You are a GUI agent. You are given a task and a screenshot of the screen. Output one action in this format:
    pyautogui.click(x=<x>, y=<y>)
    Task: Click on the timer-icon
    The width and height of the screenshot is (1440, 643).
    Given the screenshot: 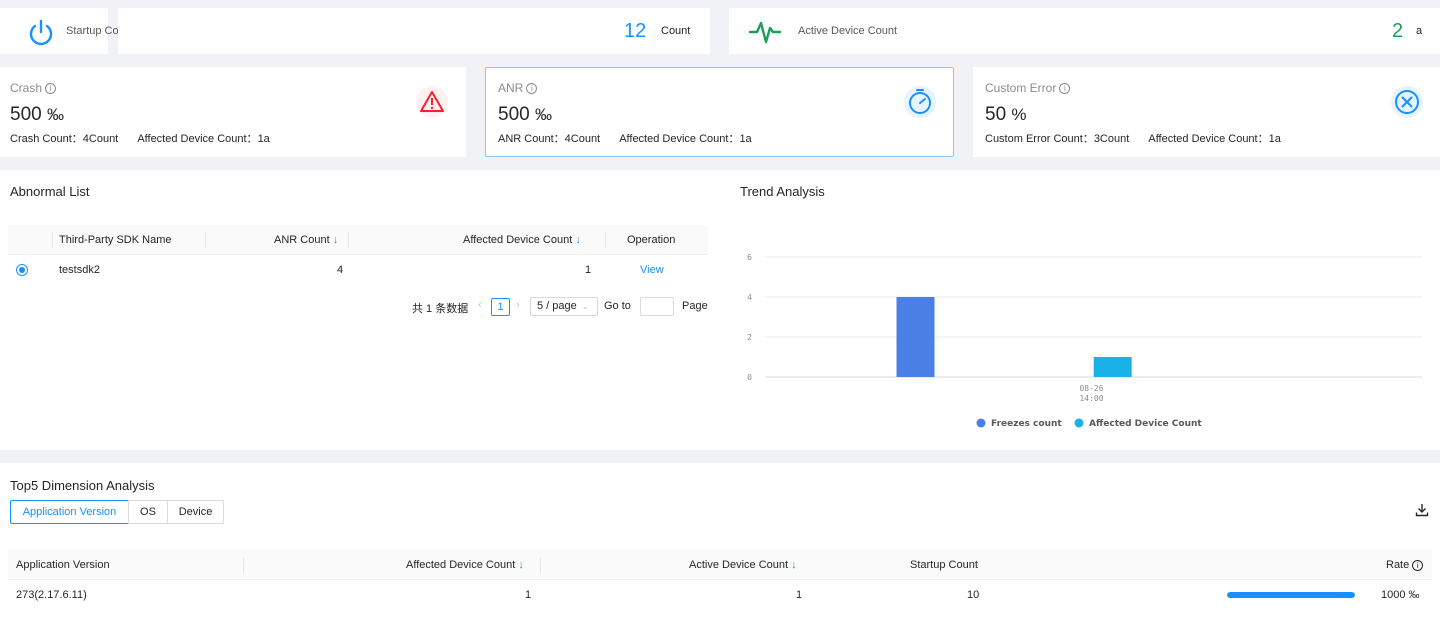 What is the action you would take?
    pyautogui.click(x=920, y=102)
    